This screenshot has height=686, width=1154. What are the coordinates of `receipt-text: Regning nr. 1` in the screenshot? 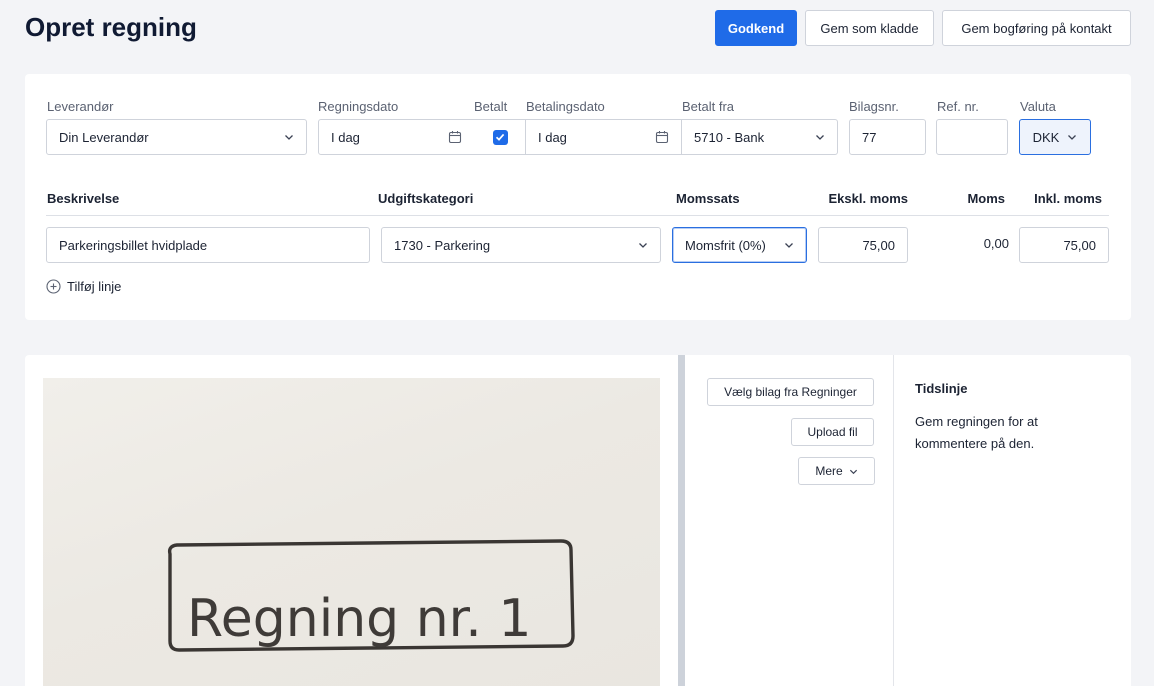 It's located at (359, 619).